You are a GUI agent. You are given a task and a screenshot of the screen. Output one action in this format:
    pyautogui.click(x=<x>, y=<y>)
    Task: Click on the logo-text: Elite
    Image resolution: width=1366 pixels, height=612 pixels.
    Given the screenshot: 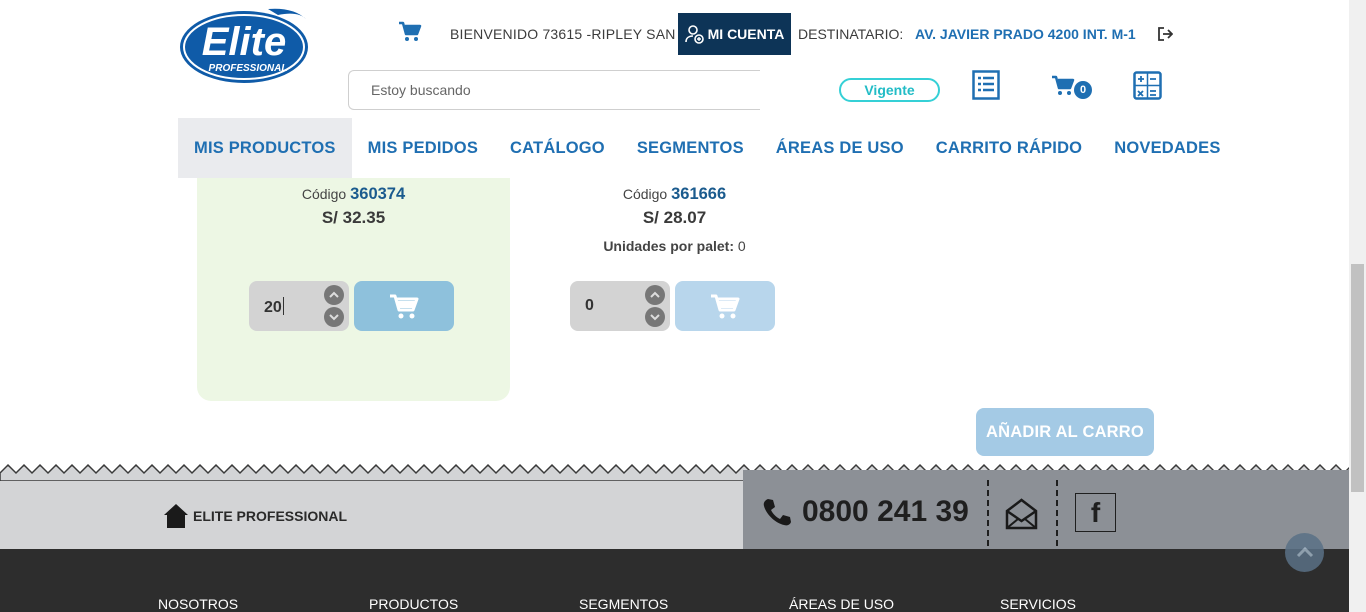 What is the action you would take?
    pyautogui.click(x=244, y=42)
    